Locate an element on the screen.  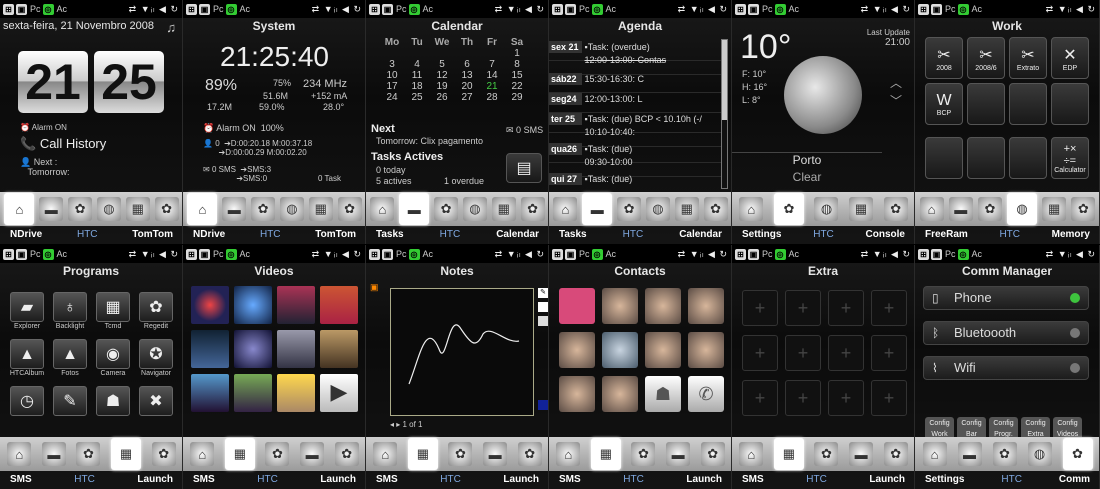
softkey-left: Tasks is located at coordinates (573, 235).